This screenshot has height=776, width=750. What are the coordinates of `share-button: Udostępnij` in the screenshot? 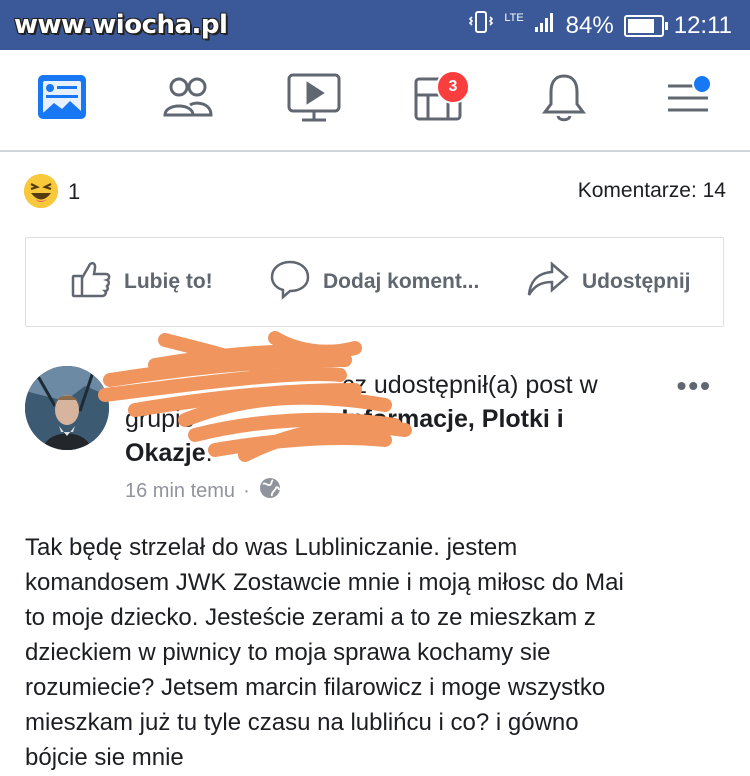 It's located at (608, 282).